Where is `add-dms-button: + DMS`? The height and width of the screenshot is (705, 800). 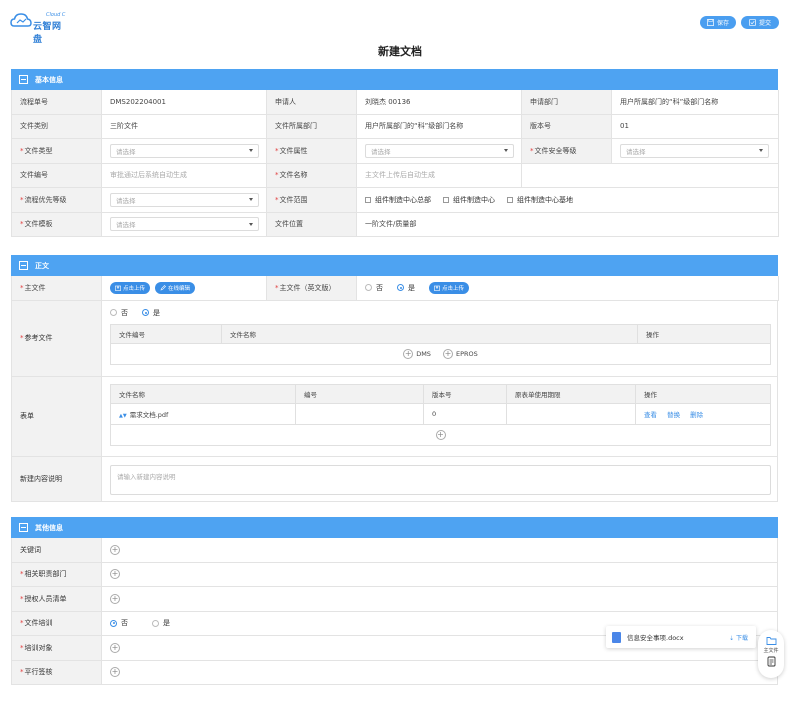 add-dms-button: + DMS is located at coordinates (417, 353).